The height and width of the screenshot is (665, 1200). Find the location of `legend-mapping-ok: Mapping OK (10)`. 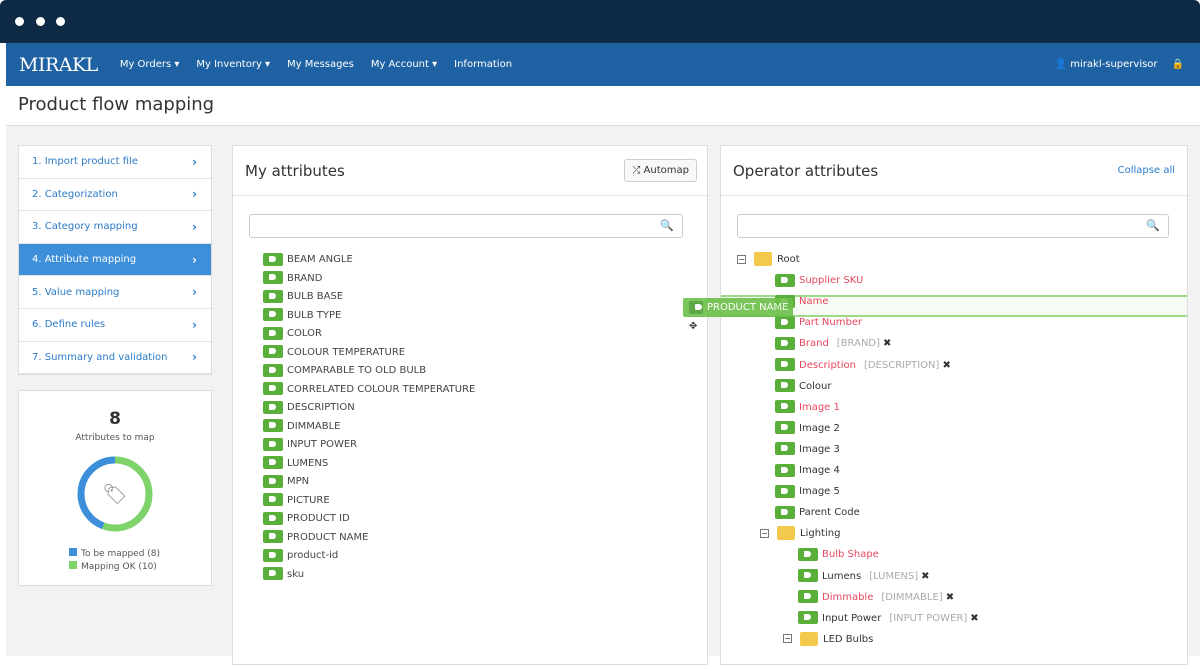

legend-mapping-ok: Mapping OK (10) is located at coordinates (119, 567).